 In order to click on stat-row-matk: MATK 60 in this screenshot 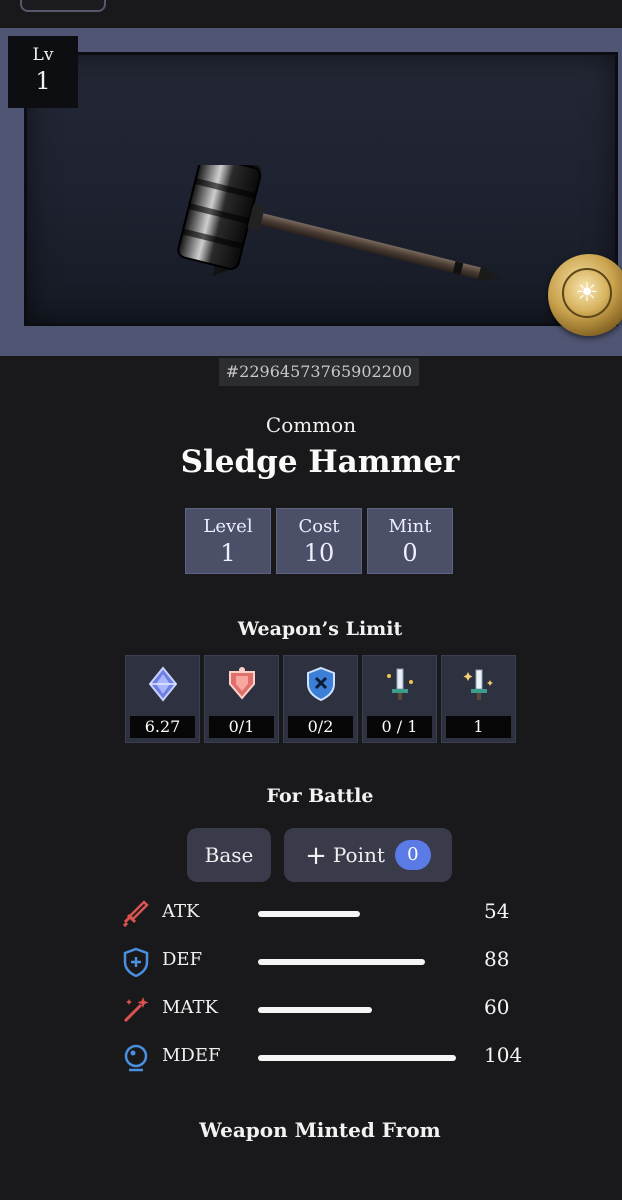, I will do `click(311, 1009)`.